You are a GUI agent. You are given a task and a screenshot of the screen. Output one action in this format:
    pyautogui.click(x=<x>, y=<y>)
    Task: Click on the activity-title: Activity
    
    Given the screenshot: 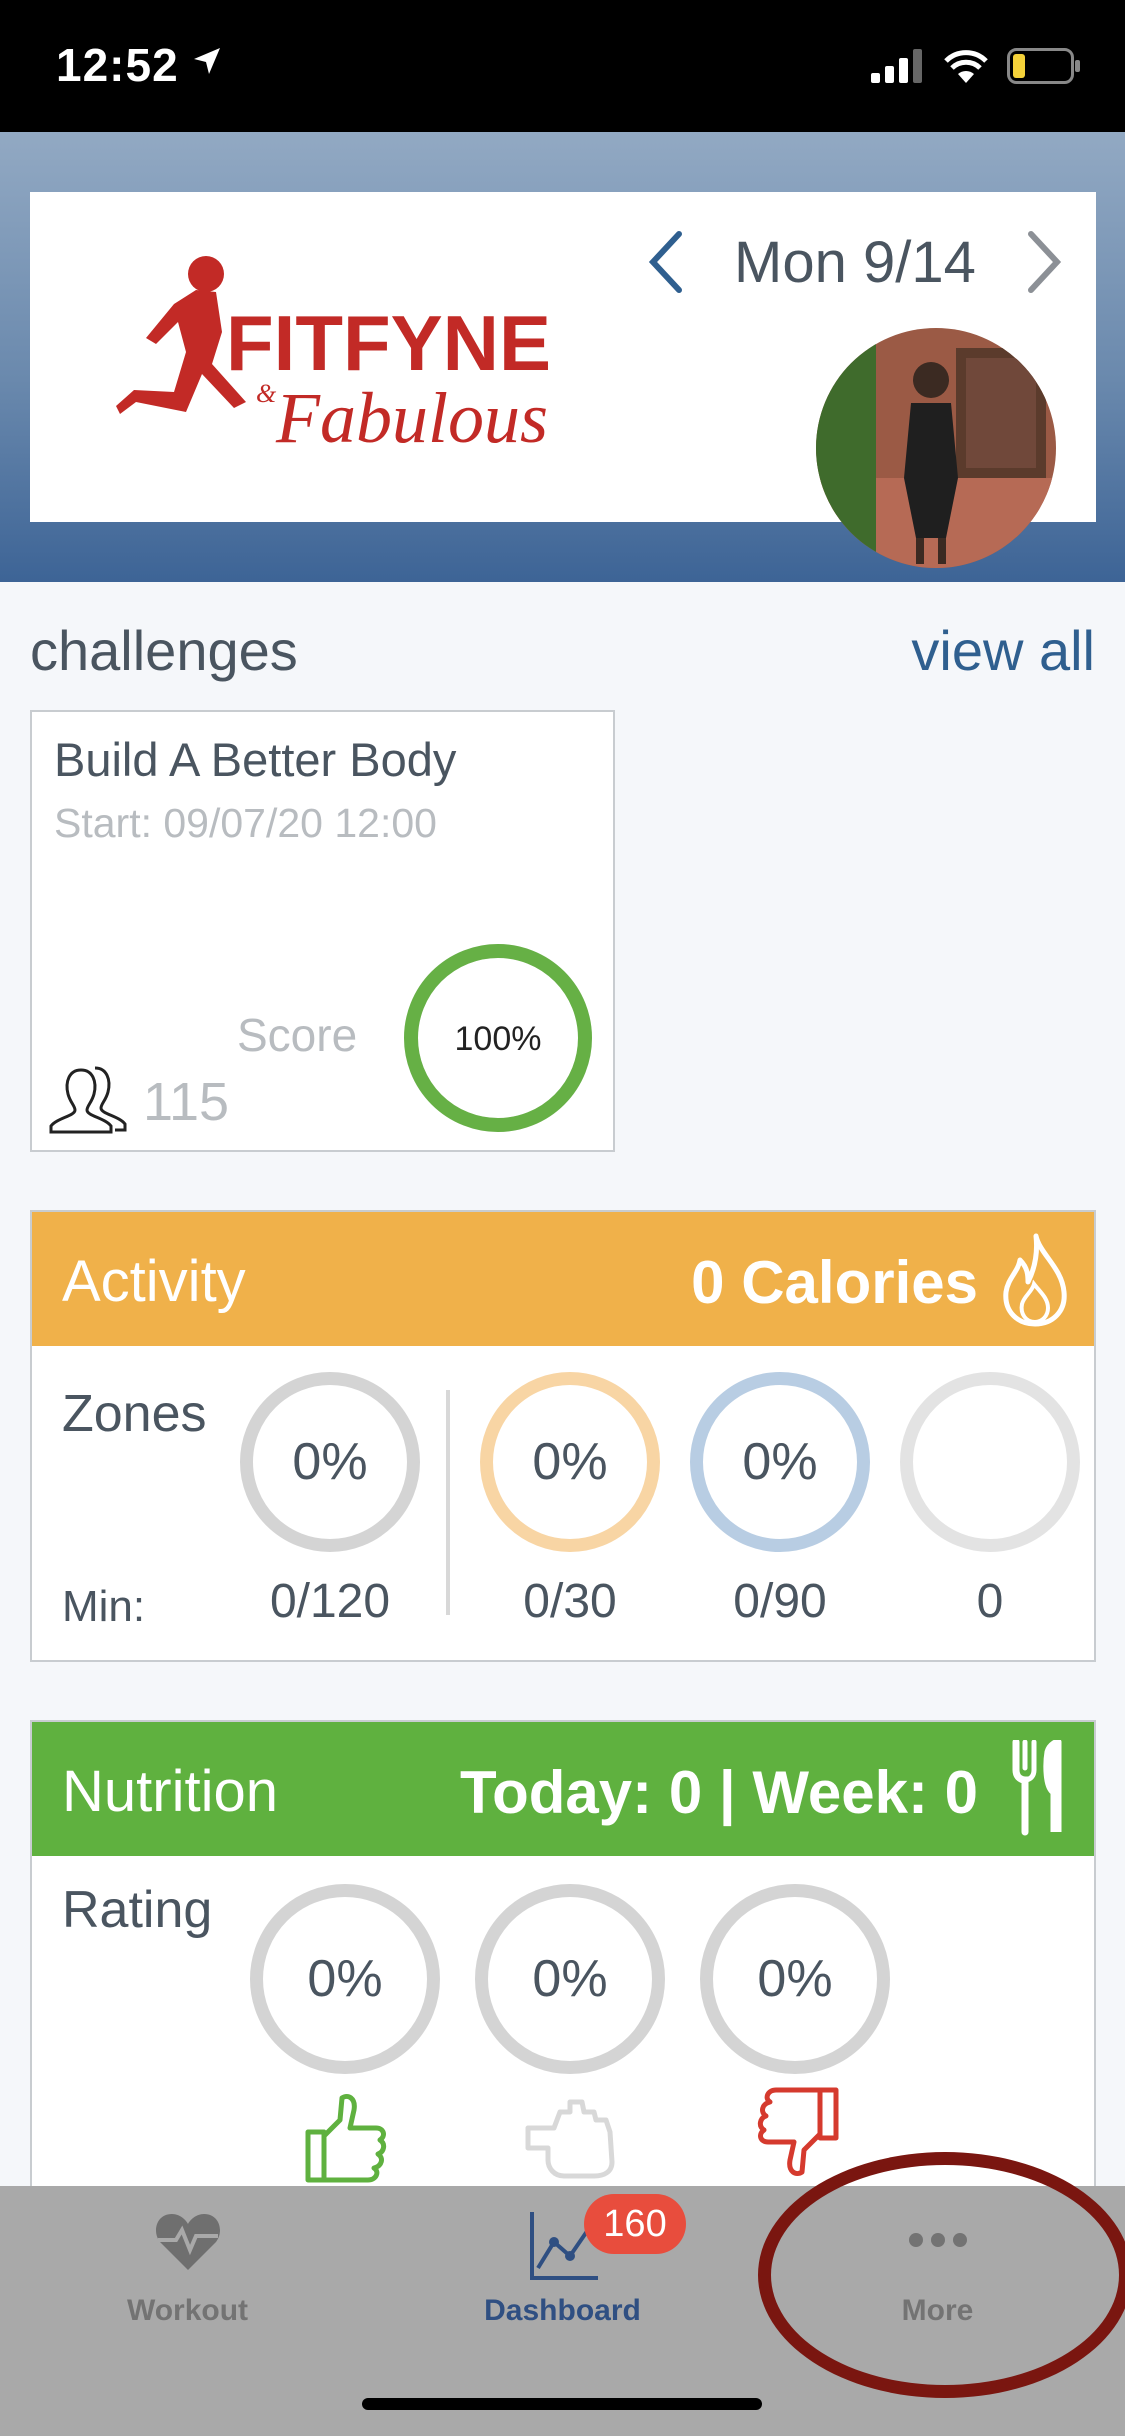 What is the action you would take?
    pyautogui.click(x=154, y=1281)
    